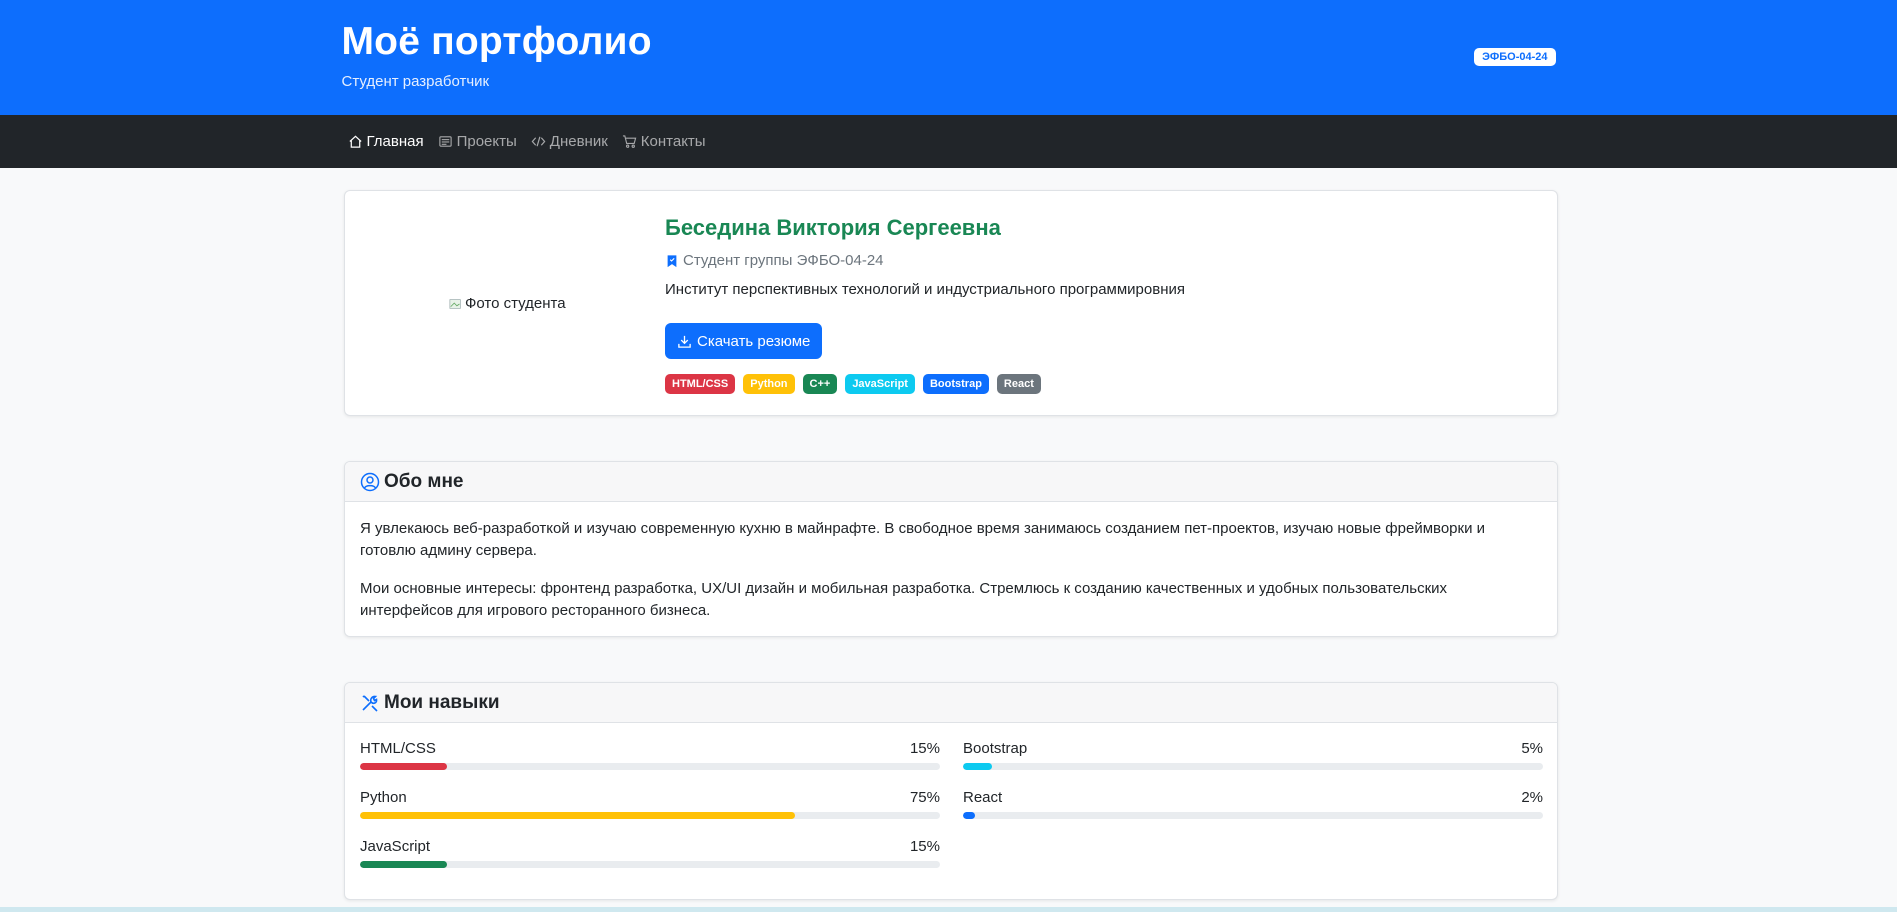 This screenshot has width=1897, height=912. Describe the element at coordinates (1253, 804) in the screenshot. I see `skill-item: React 2%` at that location.